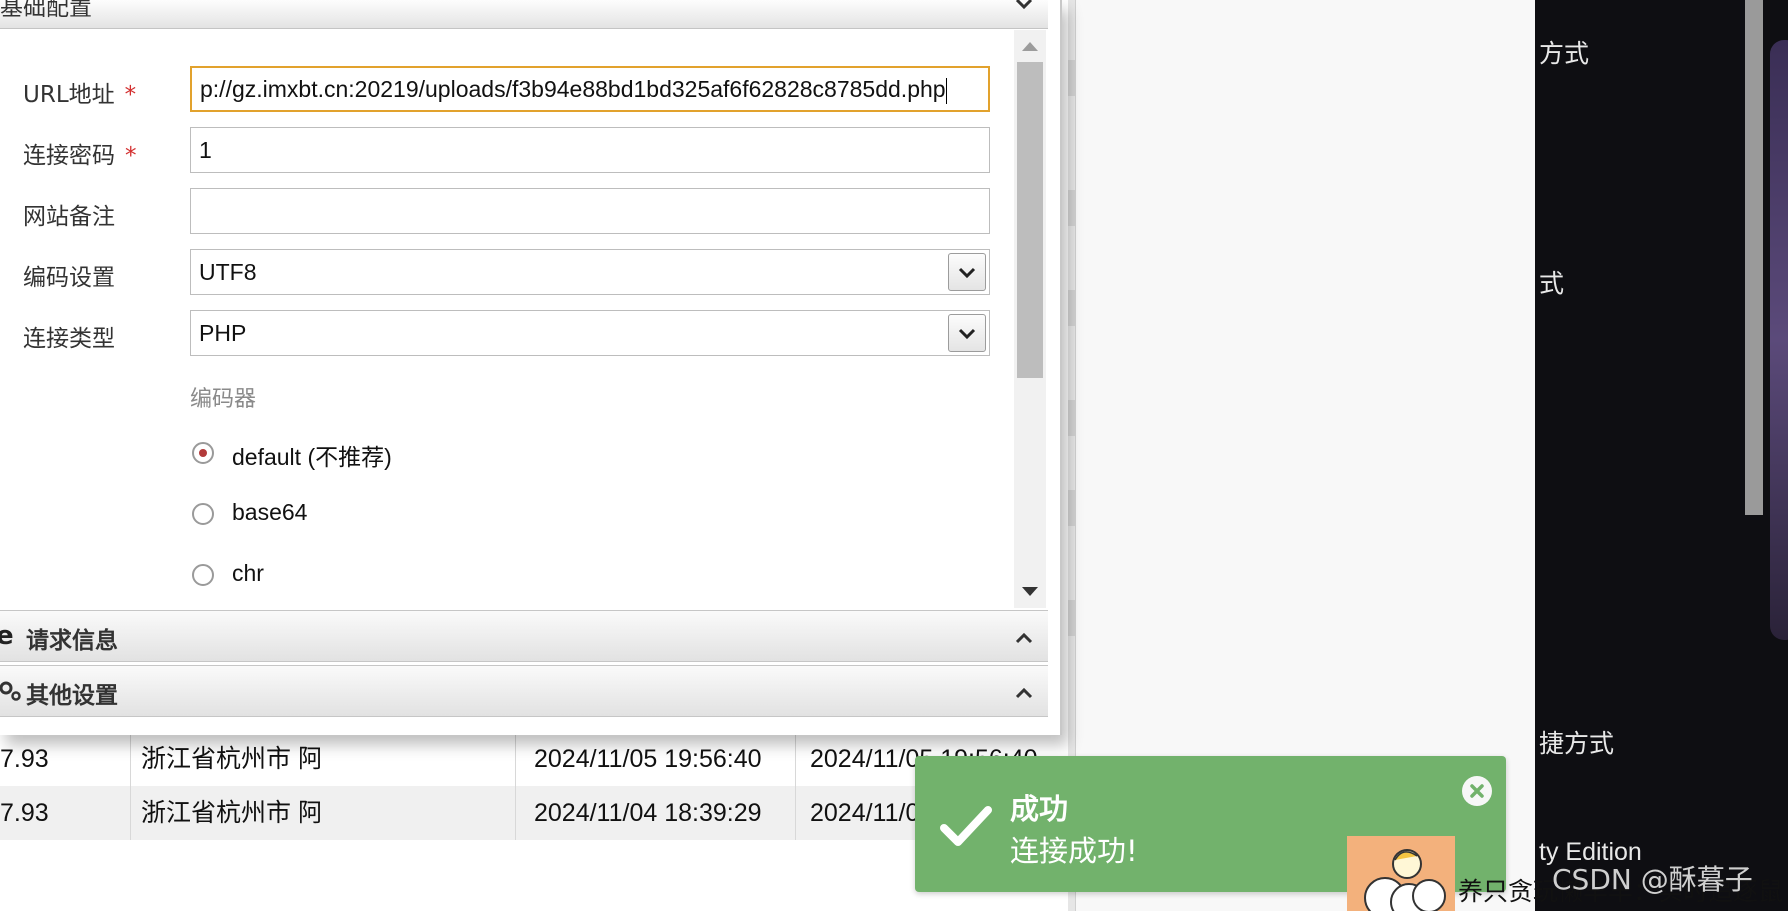 The image size is (1788, 911). I want to click on shortcut-item: 捷方式, so click(1576, 742).